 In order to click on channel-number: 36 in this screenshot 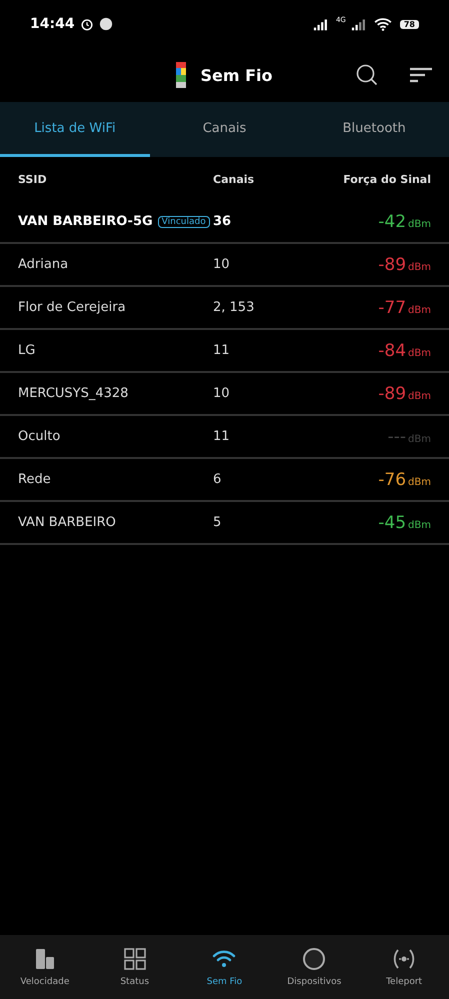, I will do `click(222, 221)`.